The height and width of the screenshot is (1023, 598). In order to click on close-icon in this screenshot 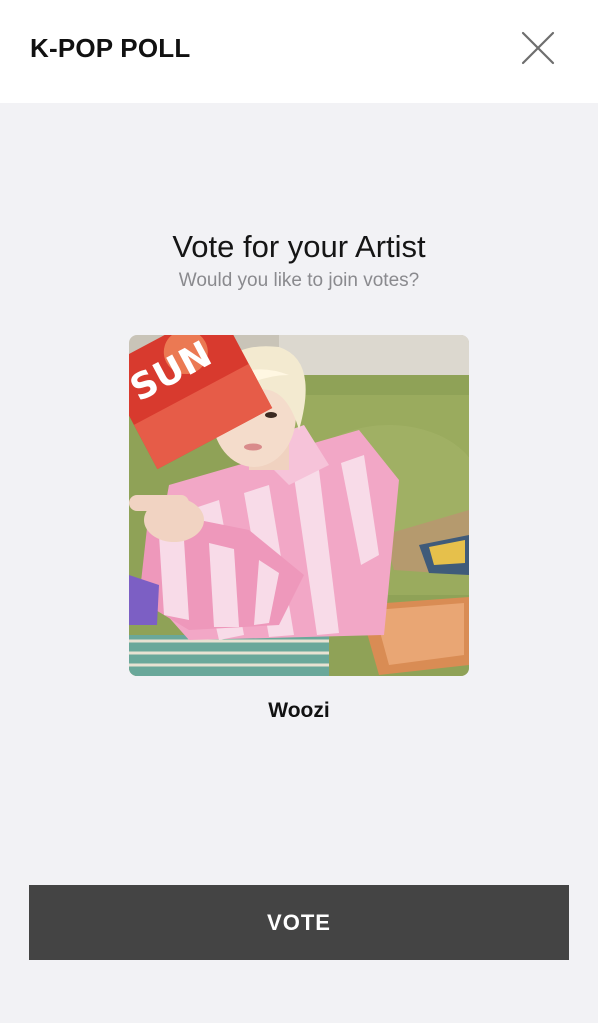, I will do `click(538, 48)`.